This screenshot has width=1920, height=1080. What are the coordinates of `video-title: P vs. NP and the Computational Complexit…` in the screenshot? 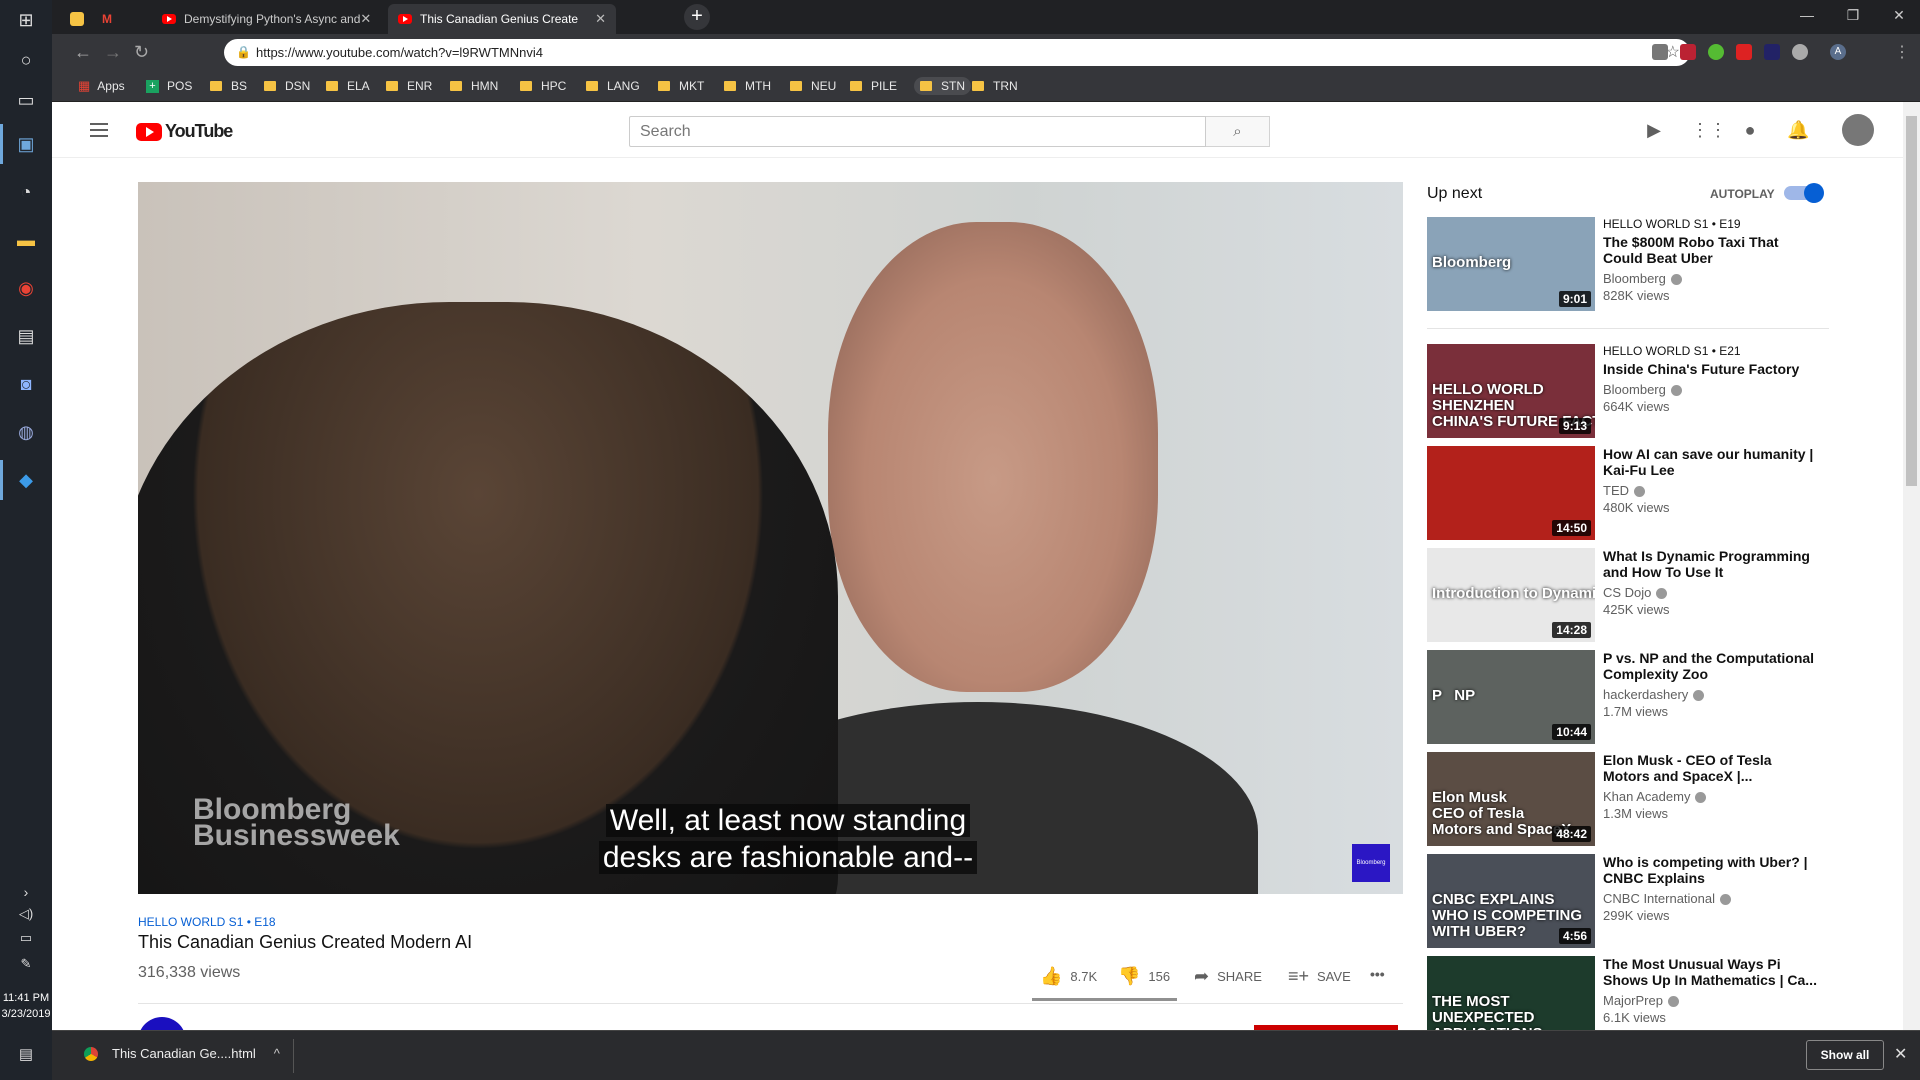 It's located at (1712, 666).